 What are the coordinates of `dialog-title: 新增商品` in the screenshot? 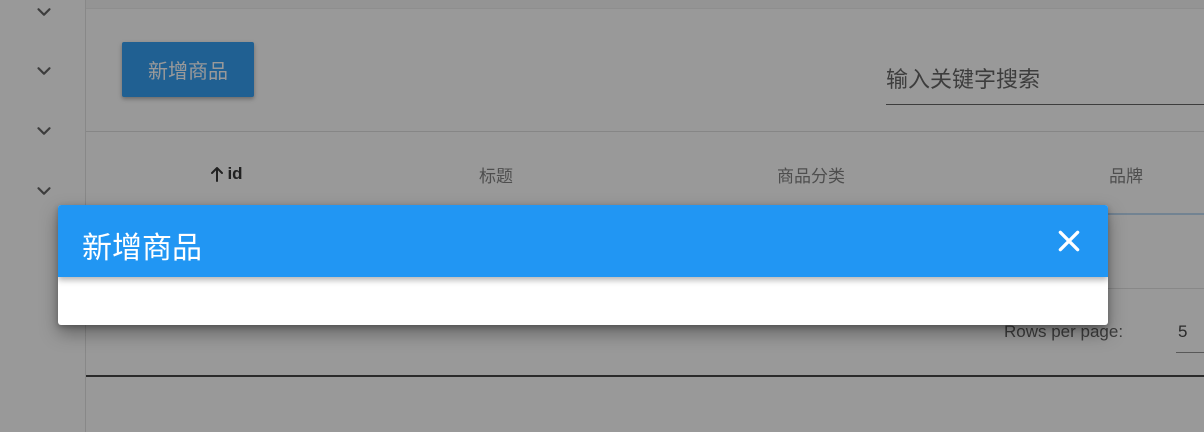 It's located at (142, 248).